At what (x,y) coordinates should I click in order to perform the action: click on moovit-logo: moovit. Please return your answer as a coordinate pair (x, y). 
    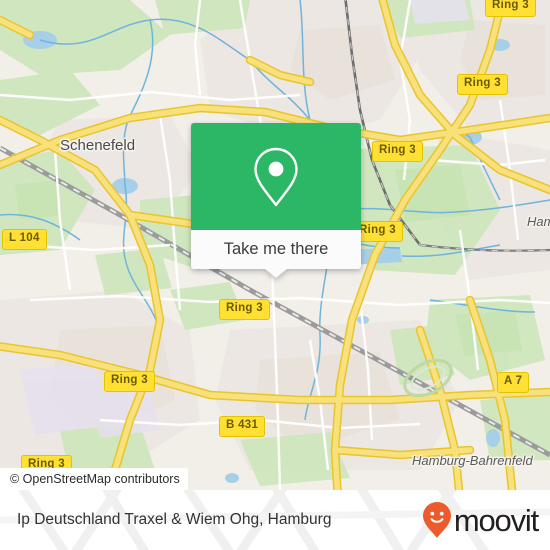
    Looking at the image, I should click on (480, 520).